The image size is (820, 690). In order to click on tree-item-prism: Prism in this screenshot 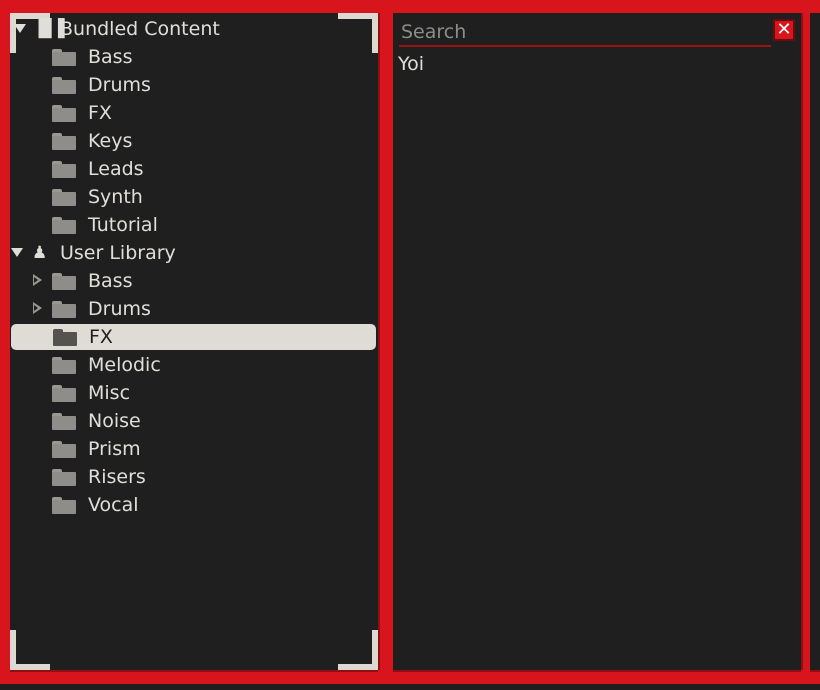, I will do `click(194, 449)`.